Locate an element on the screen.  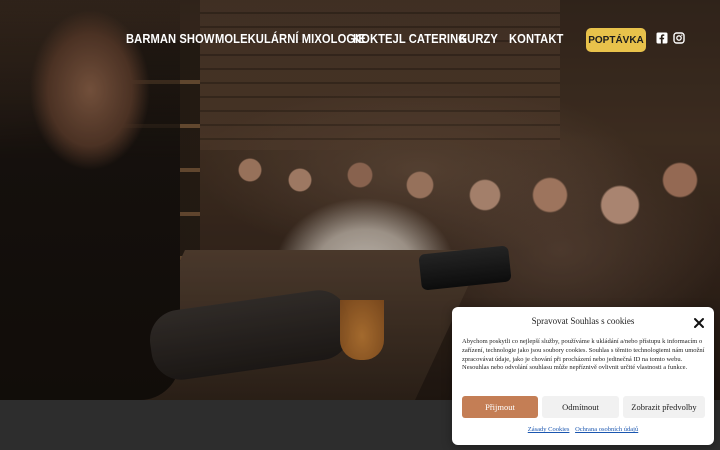
cookie-policy-links: Zásady Cookies Ochrana osobních údajů is located at coordinates (583, 429).